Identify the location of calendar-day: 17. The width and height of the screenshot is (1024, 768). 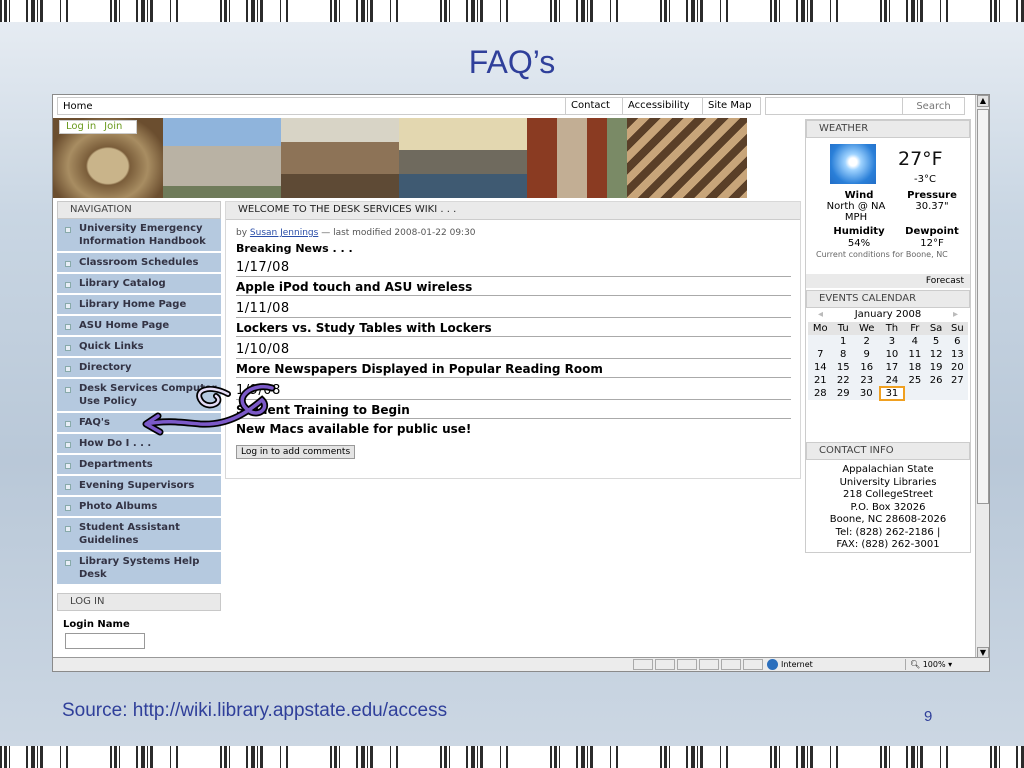
(892, 367).